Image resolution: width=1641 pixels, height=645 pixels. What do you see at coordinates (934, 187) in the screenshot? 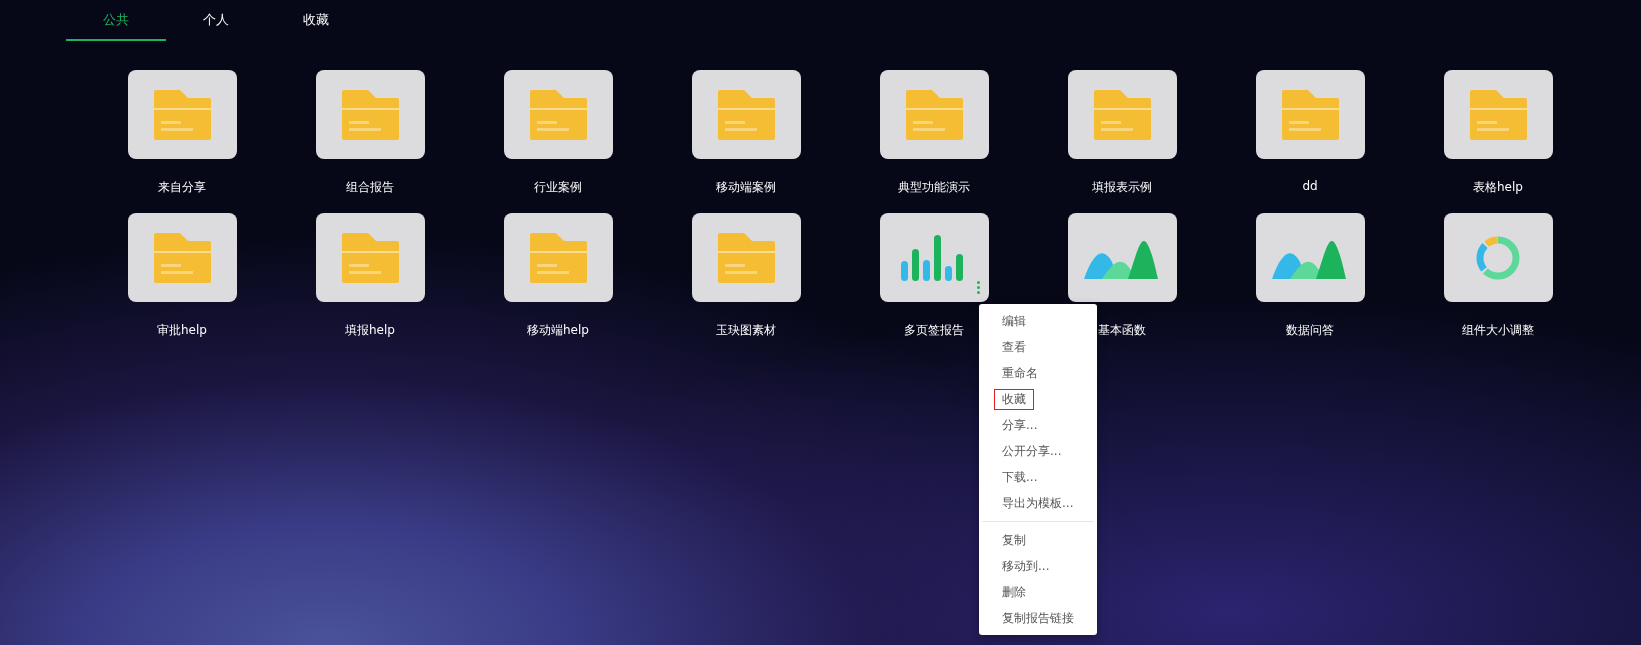
I see `file-name: 典型功能演示` at bounding box center [934, 187].